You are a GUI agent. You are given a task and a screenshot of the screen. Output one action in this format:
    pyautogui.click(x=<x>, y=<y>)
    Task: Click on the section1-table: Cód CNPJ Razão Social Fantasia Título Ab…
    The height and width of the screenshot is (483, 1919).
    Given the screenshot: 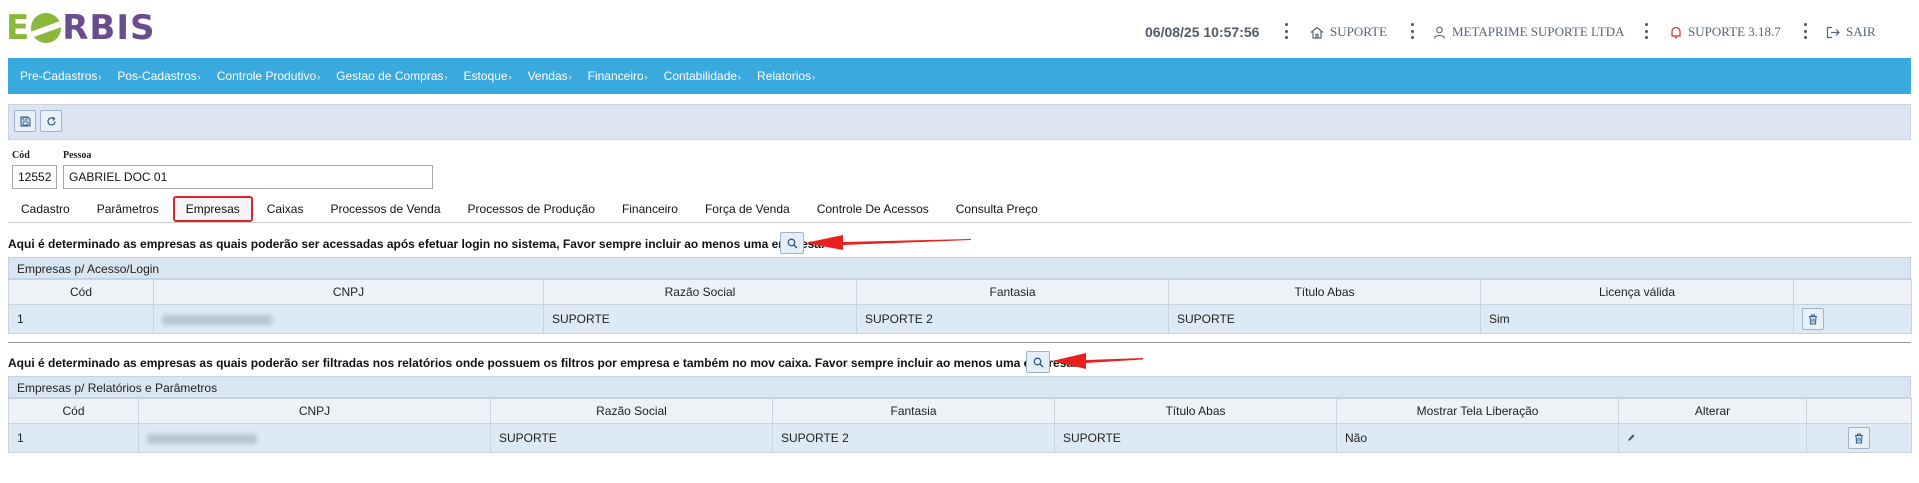 What is the action you would take?
    pyautogui.click(x=960, y=306)
    